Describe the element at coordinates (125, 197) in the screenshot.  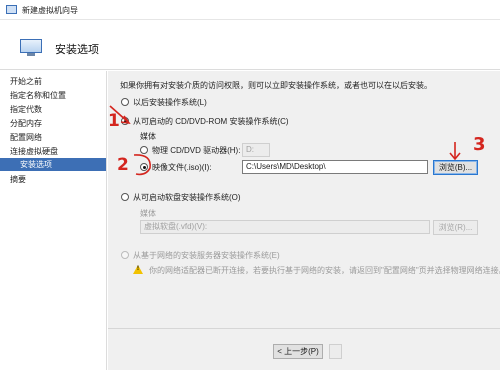
I see `radio-install-from-floppy` at that location.